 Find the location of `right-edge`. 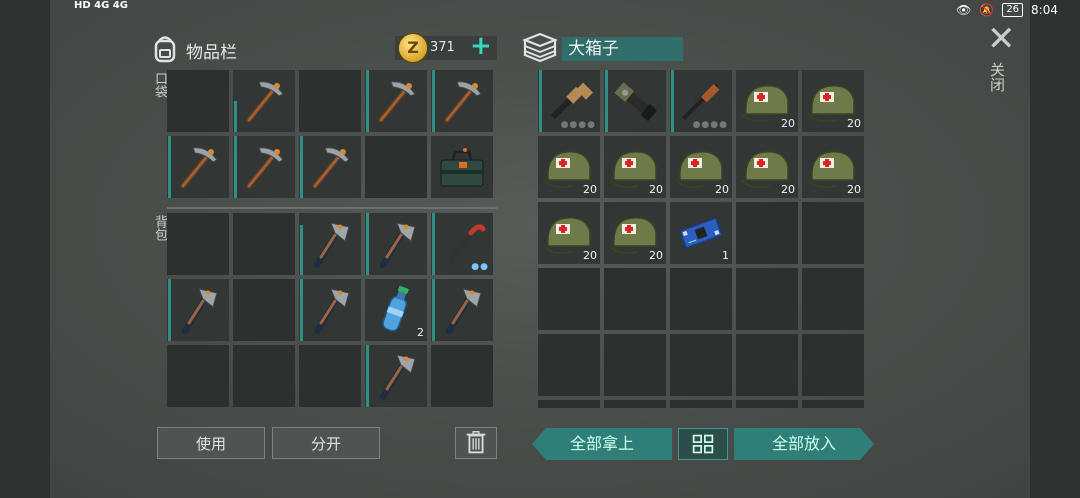

right-edge is located at coordinates (1055, 249).